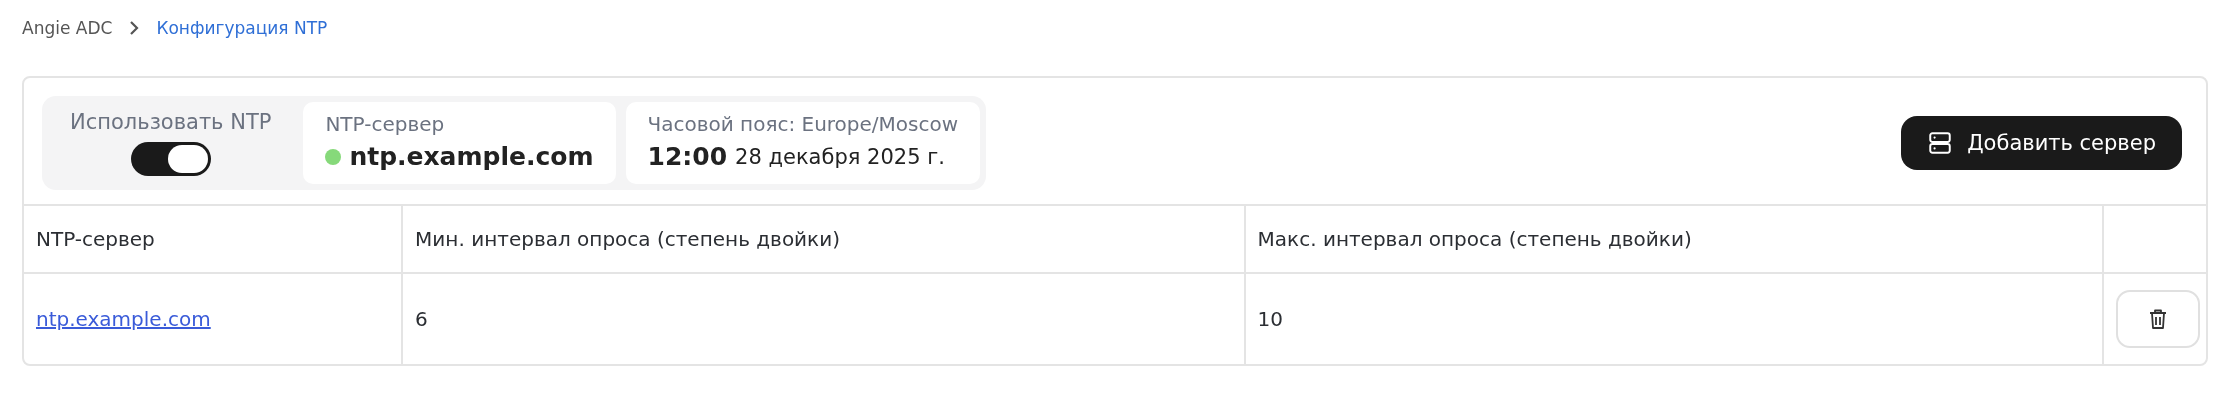 This screenshot has width=2232, height=404. Describe the element at coordinates (2041, 143) in the screenshot. I see `add-server-button: Добавить сервер` at that location.